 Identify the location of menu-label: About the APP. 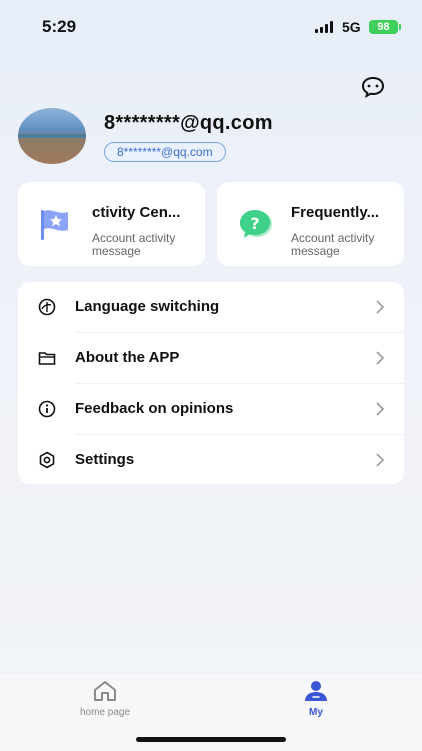
(127, 357).